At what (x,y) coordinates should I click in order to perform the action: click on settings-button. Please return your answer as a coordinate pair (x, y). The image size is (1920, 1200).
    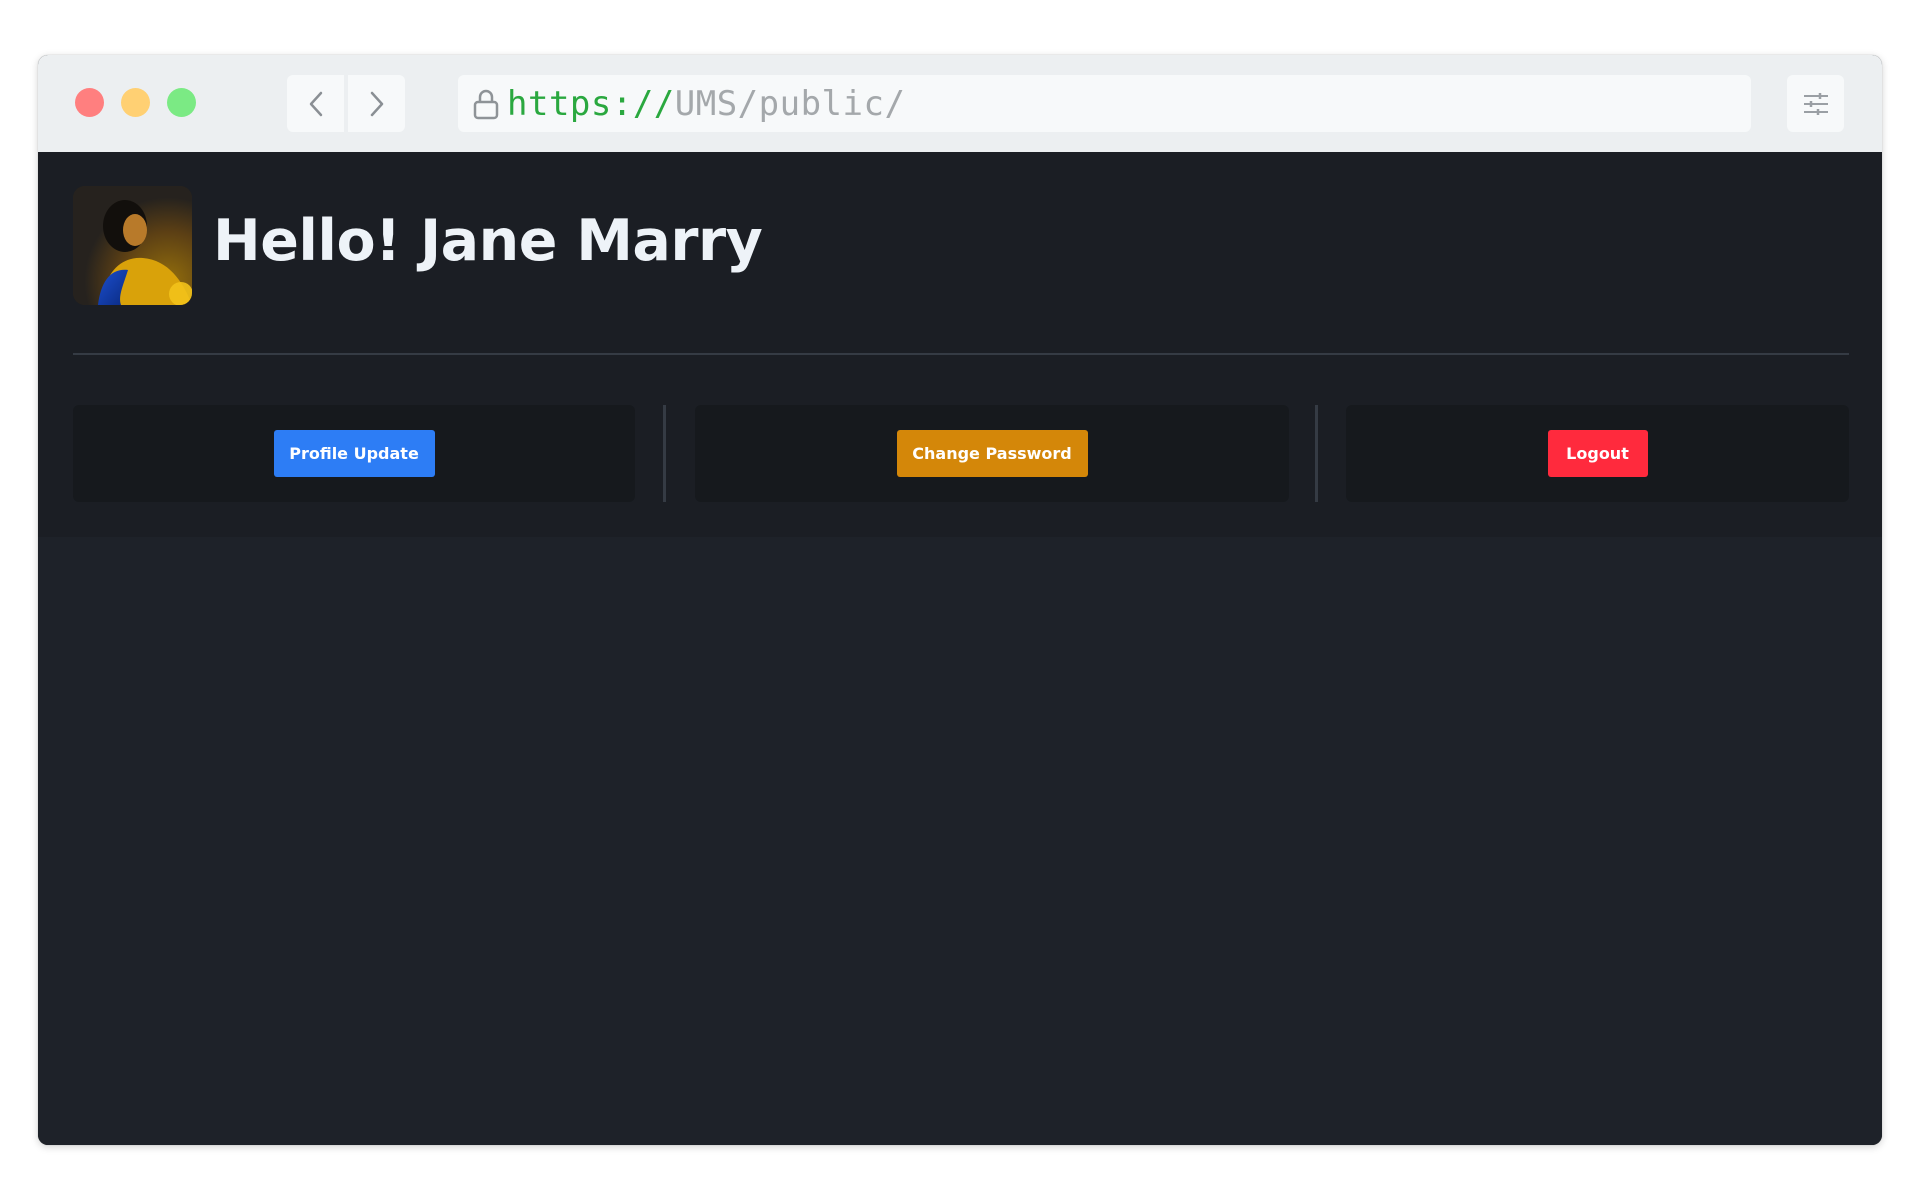
    Looking at the image, I should click on (1815, 103).